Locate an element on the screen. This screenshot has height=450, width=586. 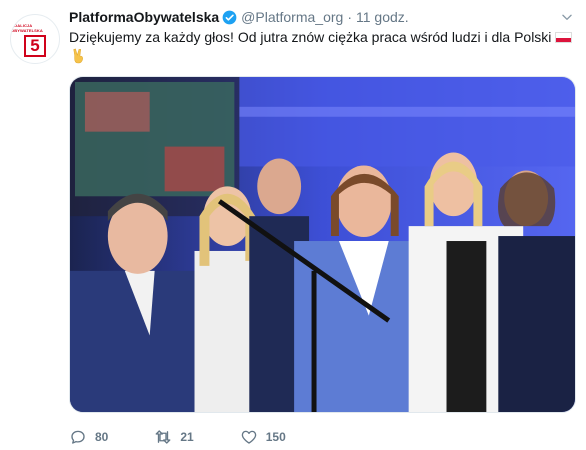
user-handle: @Platforma_org is located at coordinates (292, 17).